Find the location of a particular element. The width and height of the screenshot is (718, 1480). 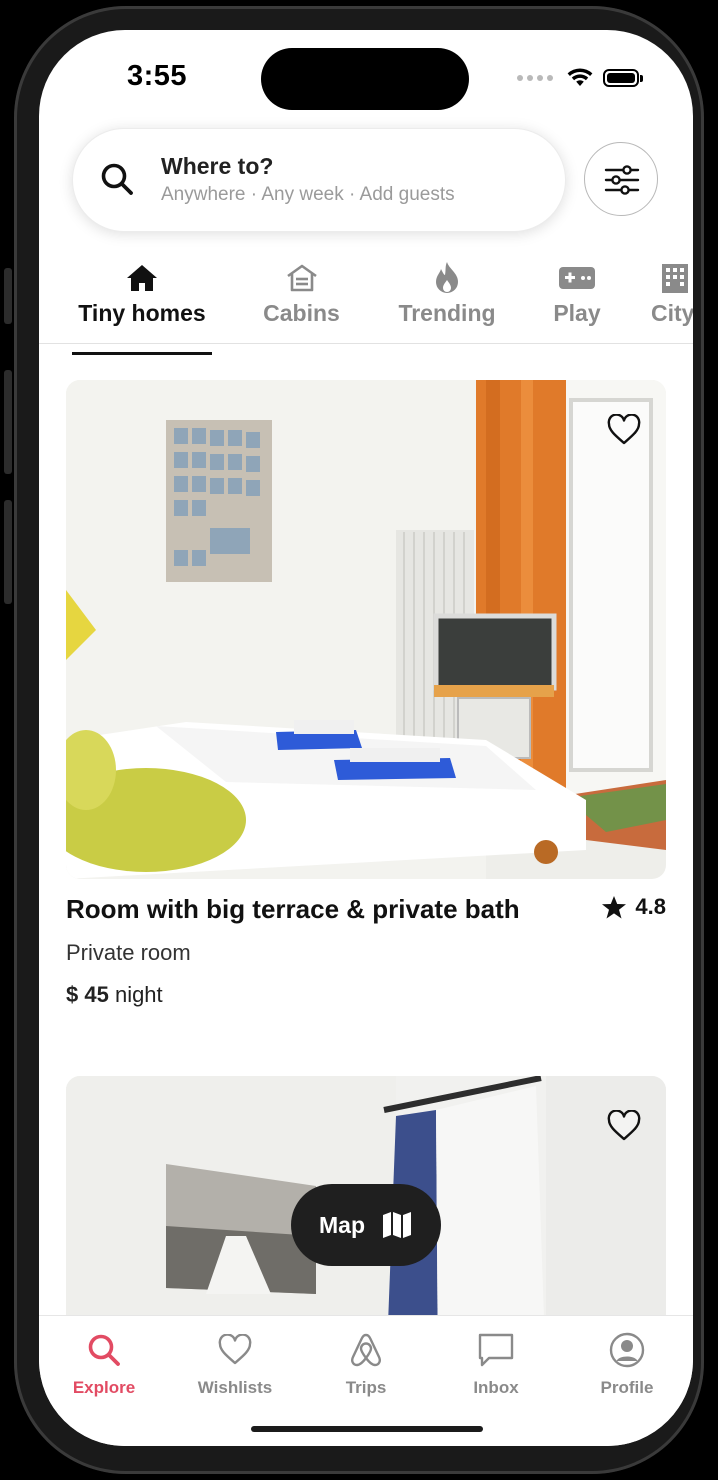

tab-inbox: Inbox is located at coordinates (496, 1363).